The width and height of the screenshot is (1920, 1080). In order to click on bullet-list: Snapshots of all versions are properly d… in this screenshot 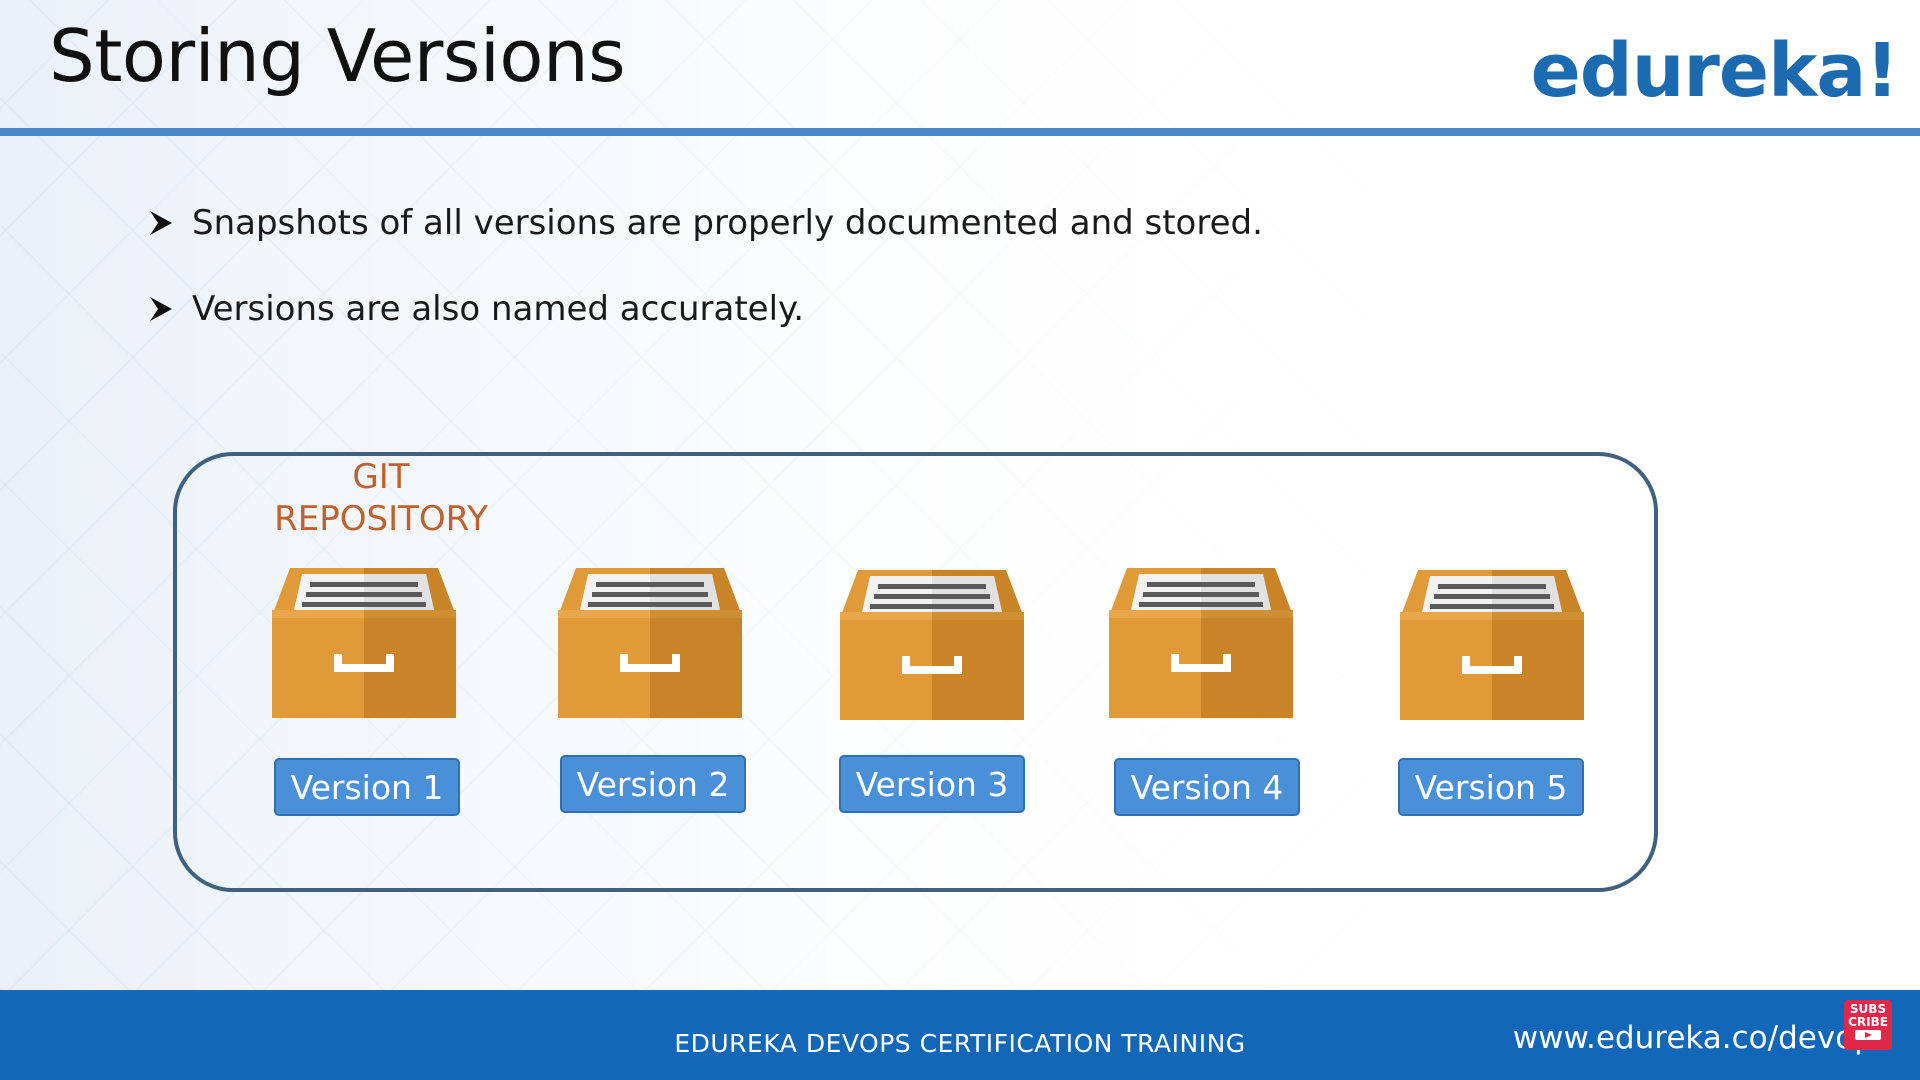, I will do `click(705, 284)`.